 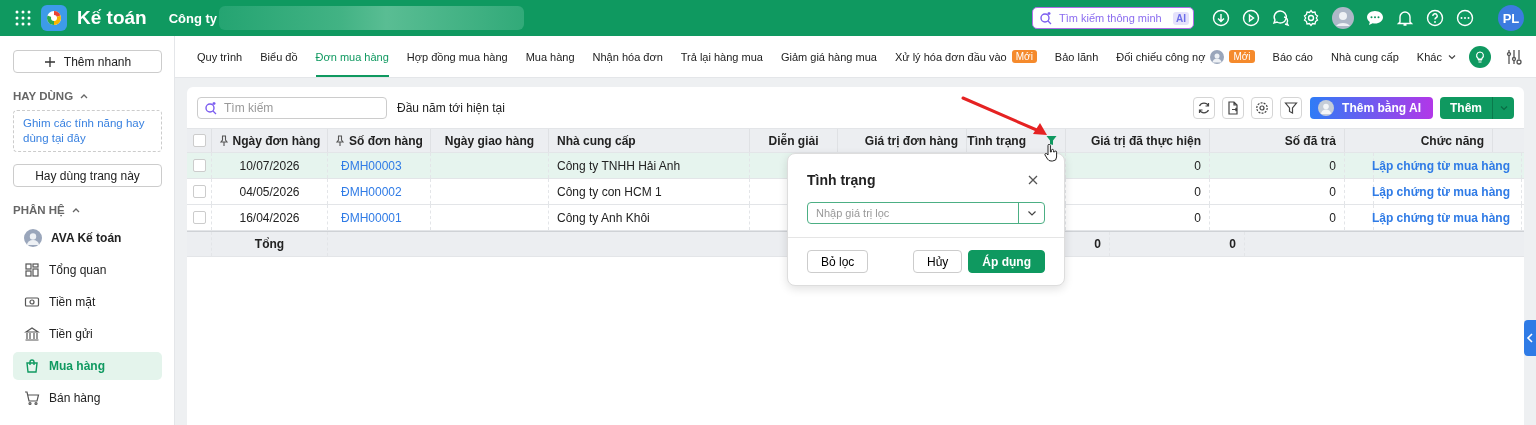 What do you see at coordinates (619, 165) in the screenshot?
I see `table-cell: Công ty TNHH Hải Anh` at bounding box center [619, 165].